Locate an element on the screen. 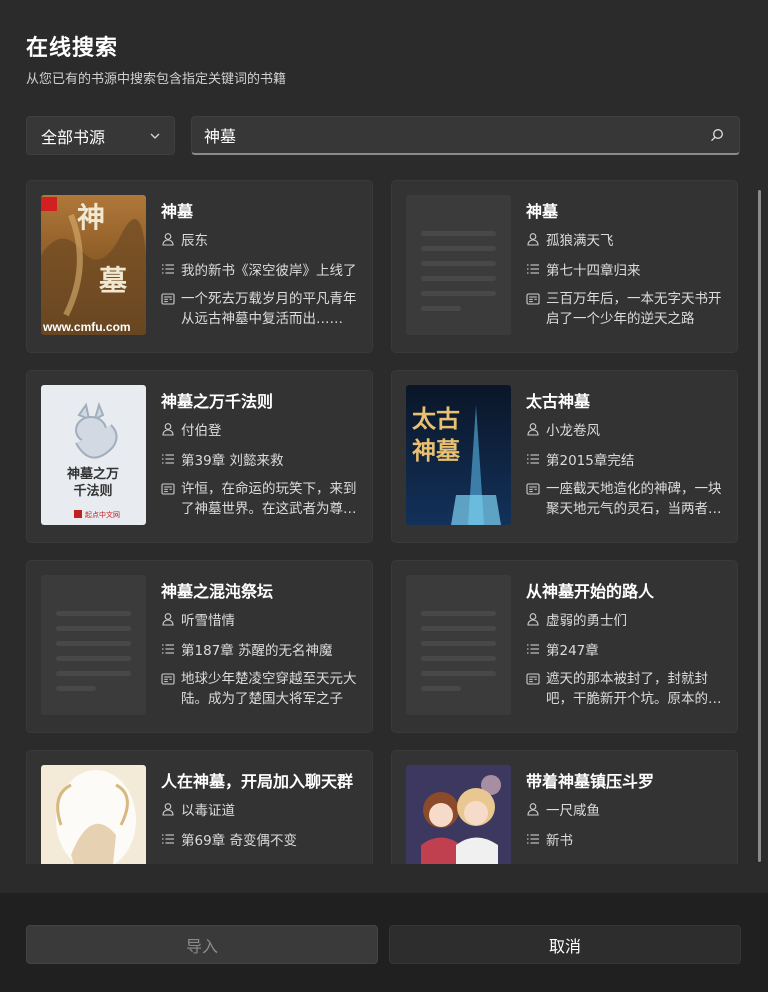  book-latest-chapter-row: 第247章 is located at coordinates (628, 649).